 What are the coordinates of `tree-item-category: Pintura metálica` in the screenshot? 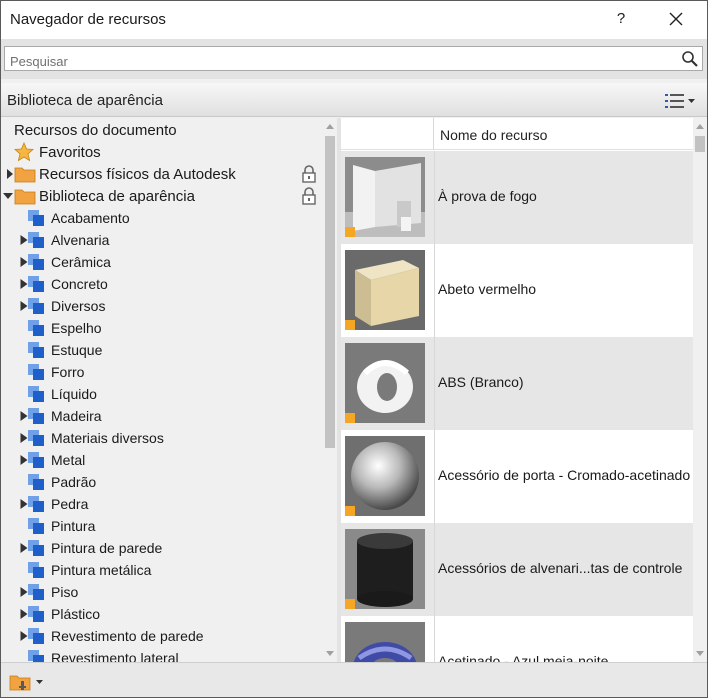 It's located at (162, 570).